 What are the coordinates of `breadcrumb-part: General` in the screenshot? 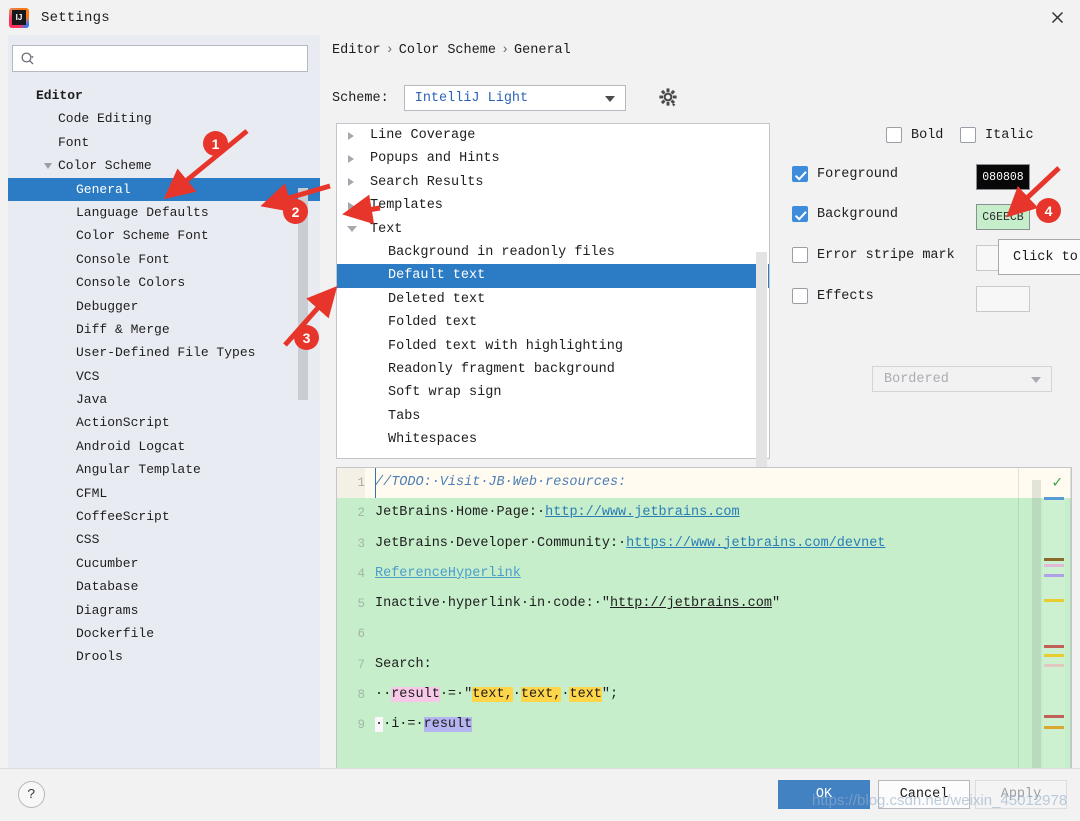 It's located at (542, 50).